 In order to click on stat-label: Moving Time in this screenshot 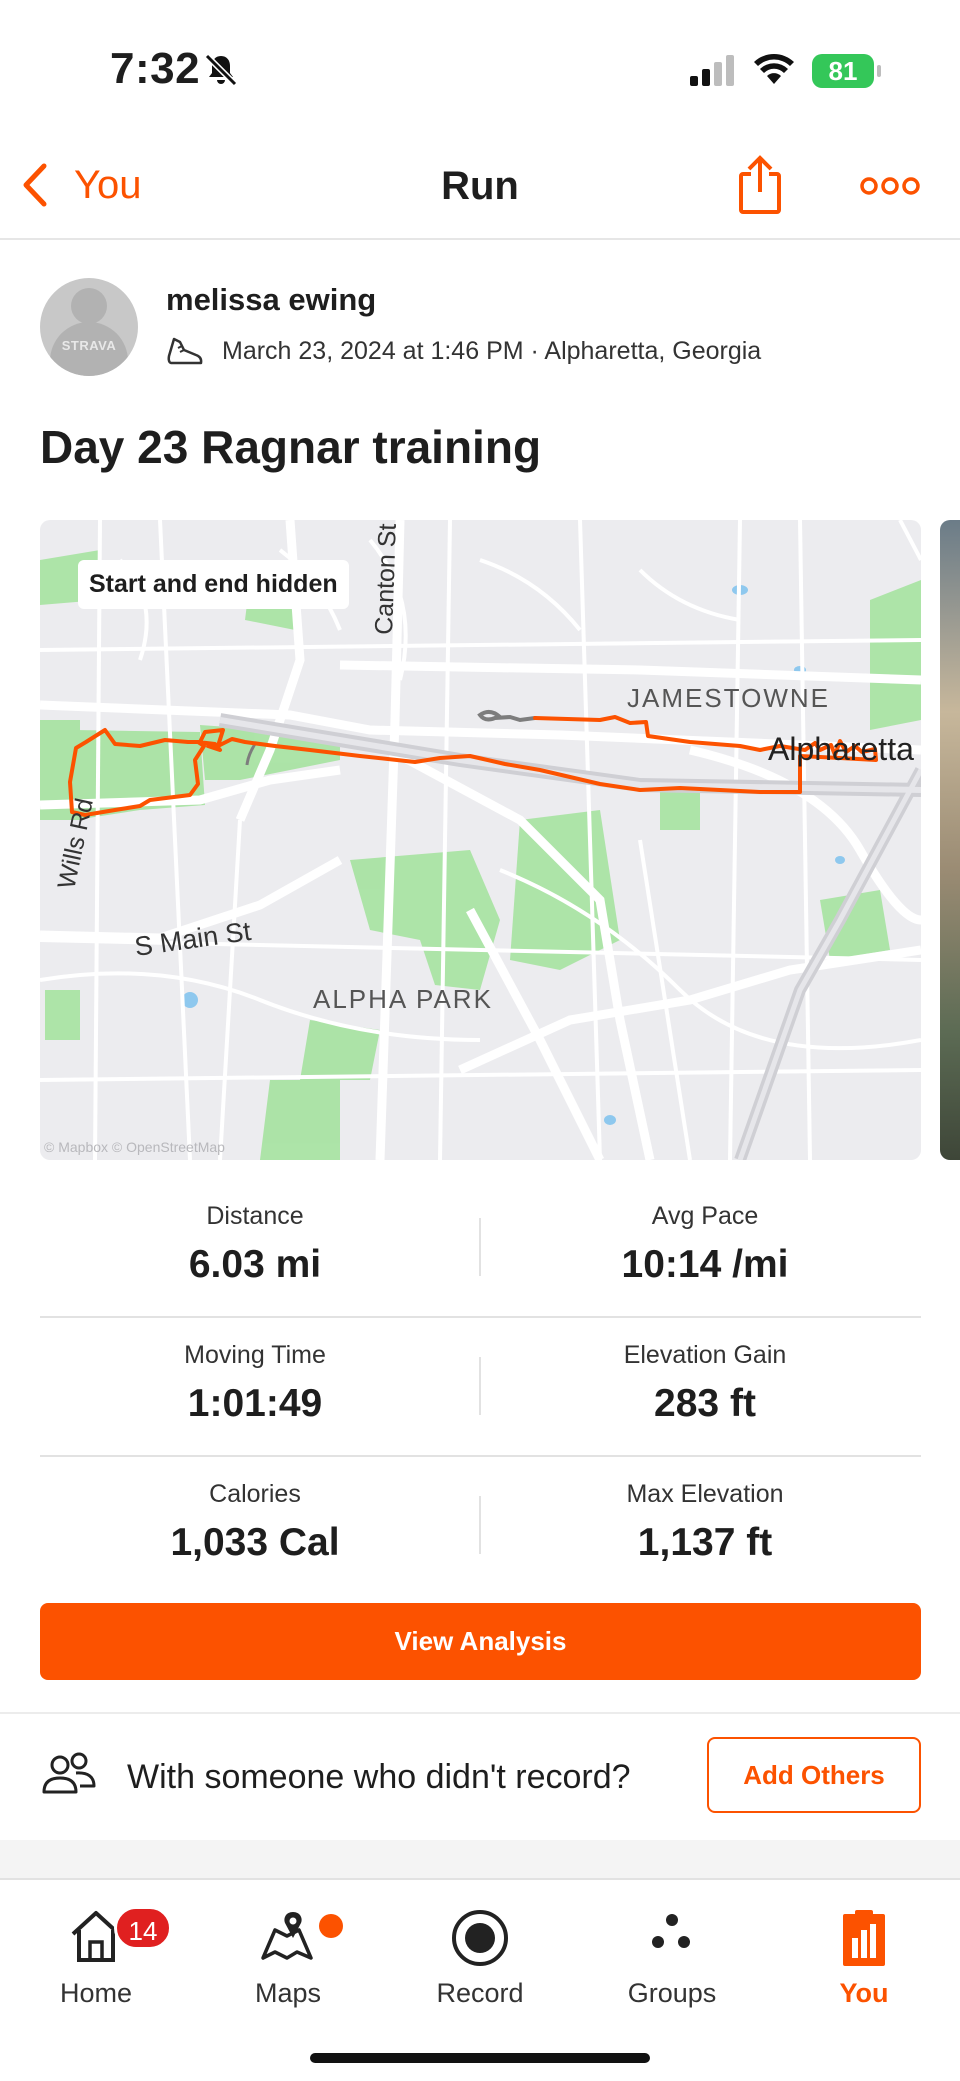, I will do `click(255, 1355)`.